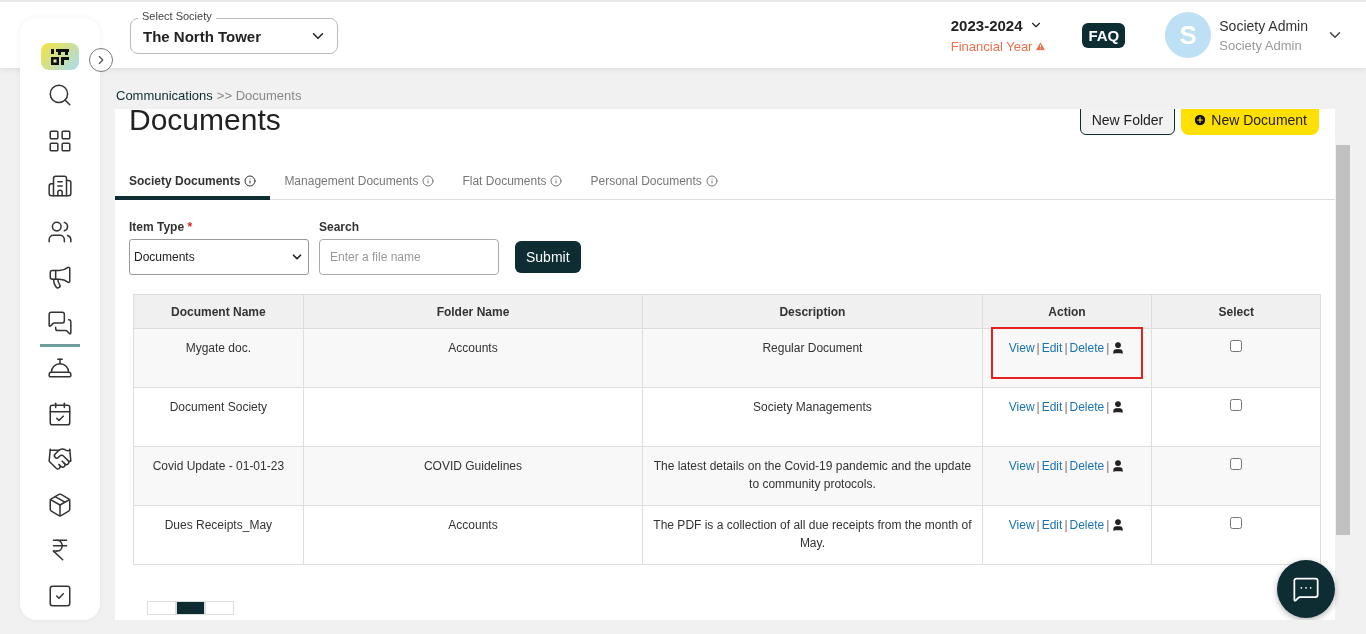  What do you see at coordinates (60, 277) in the screenshot?
I see `megaphone-icon` at bounding box center [60, 277].